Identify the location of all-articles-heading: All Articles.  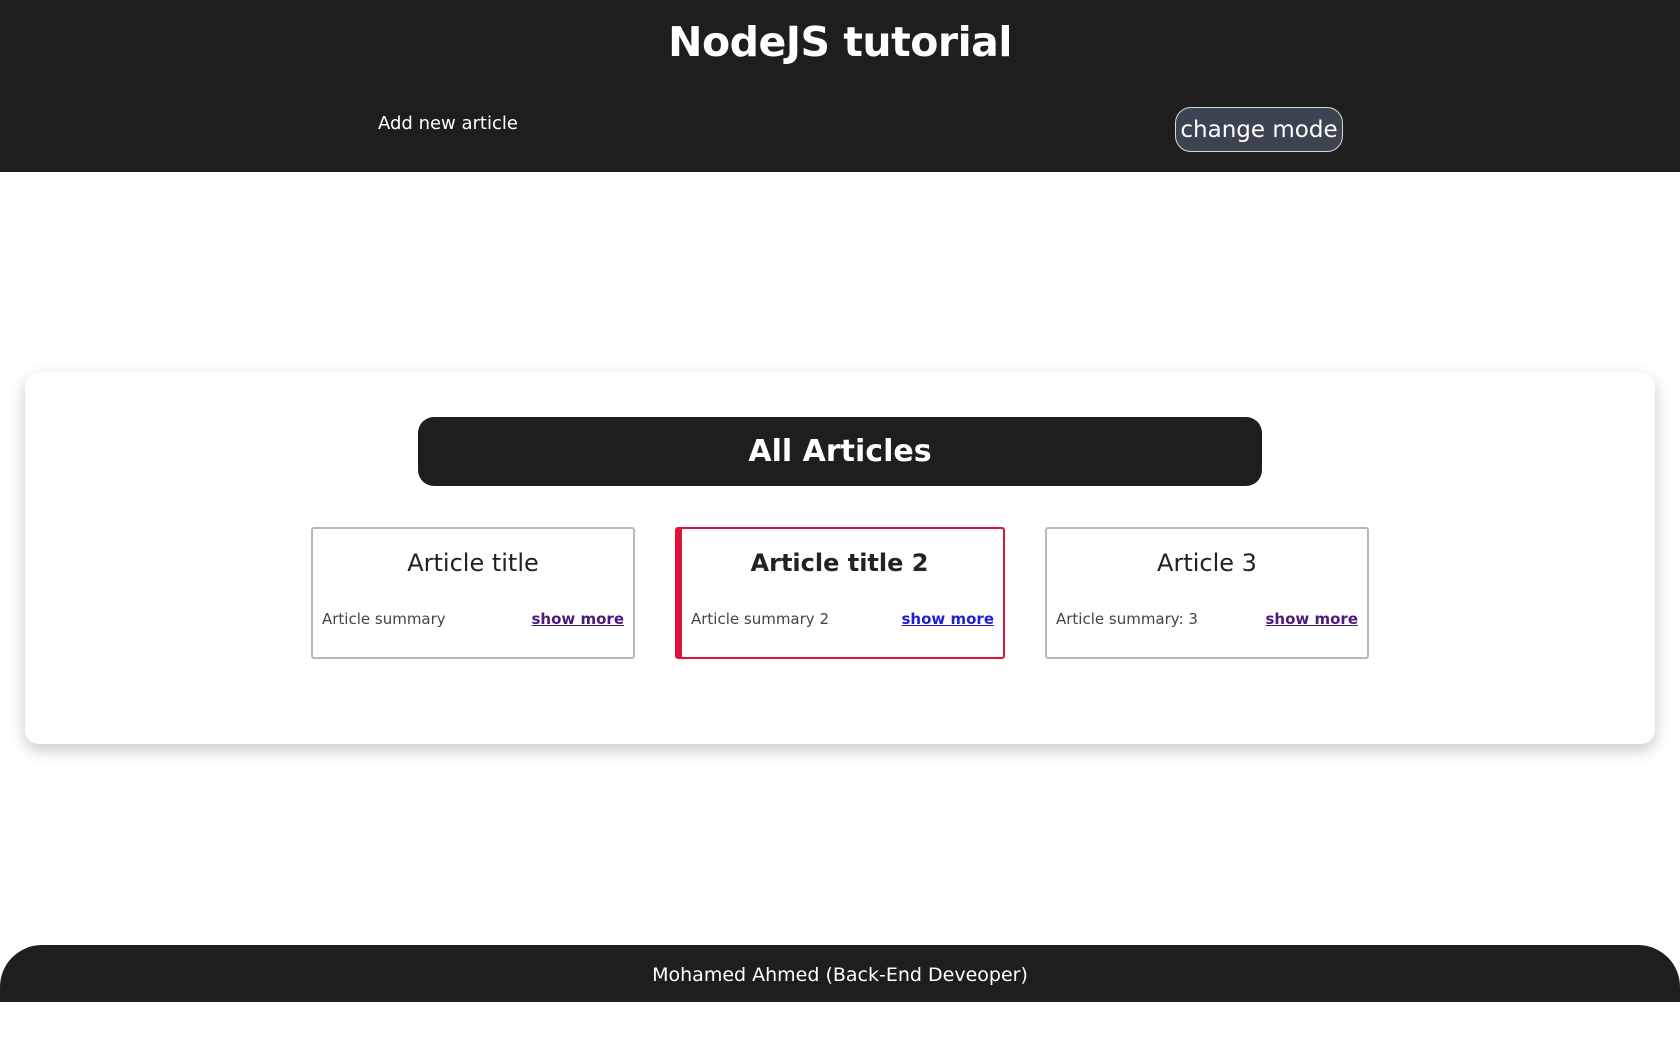
(840, 451).